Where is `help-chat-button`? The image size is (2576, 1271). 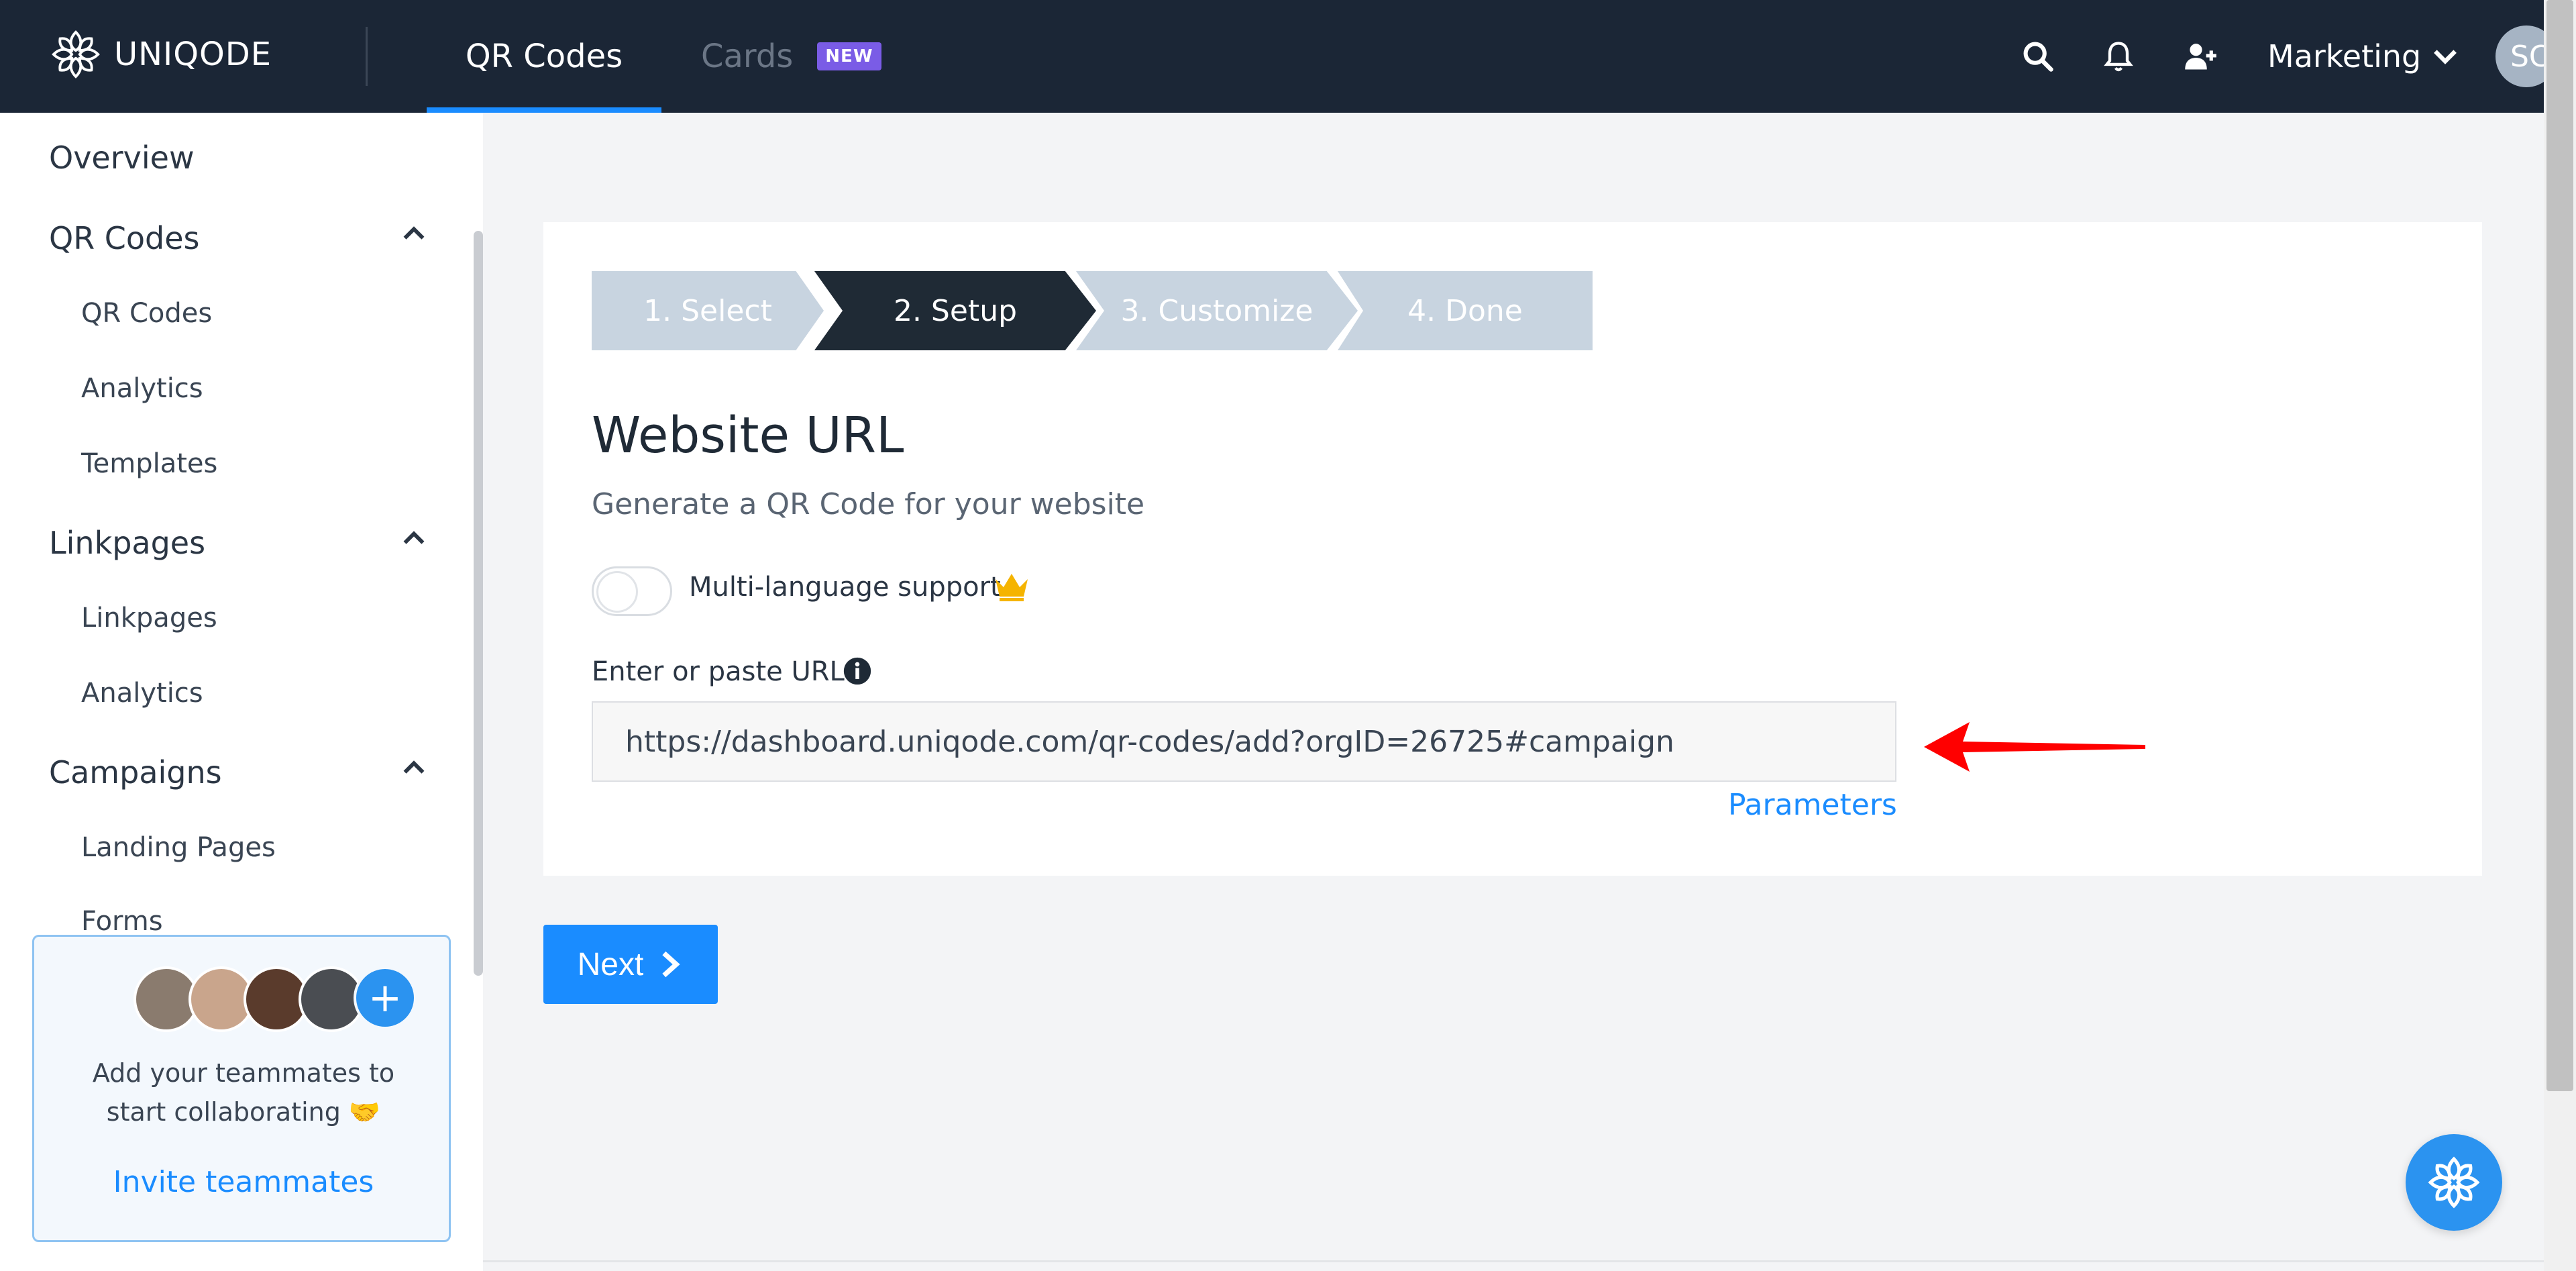 help-chat-button is located at coordinates (2454, 1182).